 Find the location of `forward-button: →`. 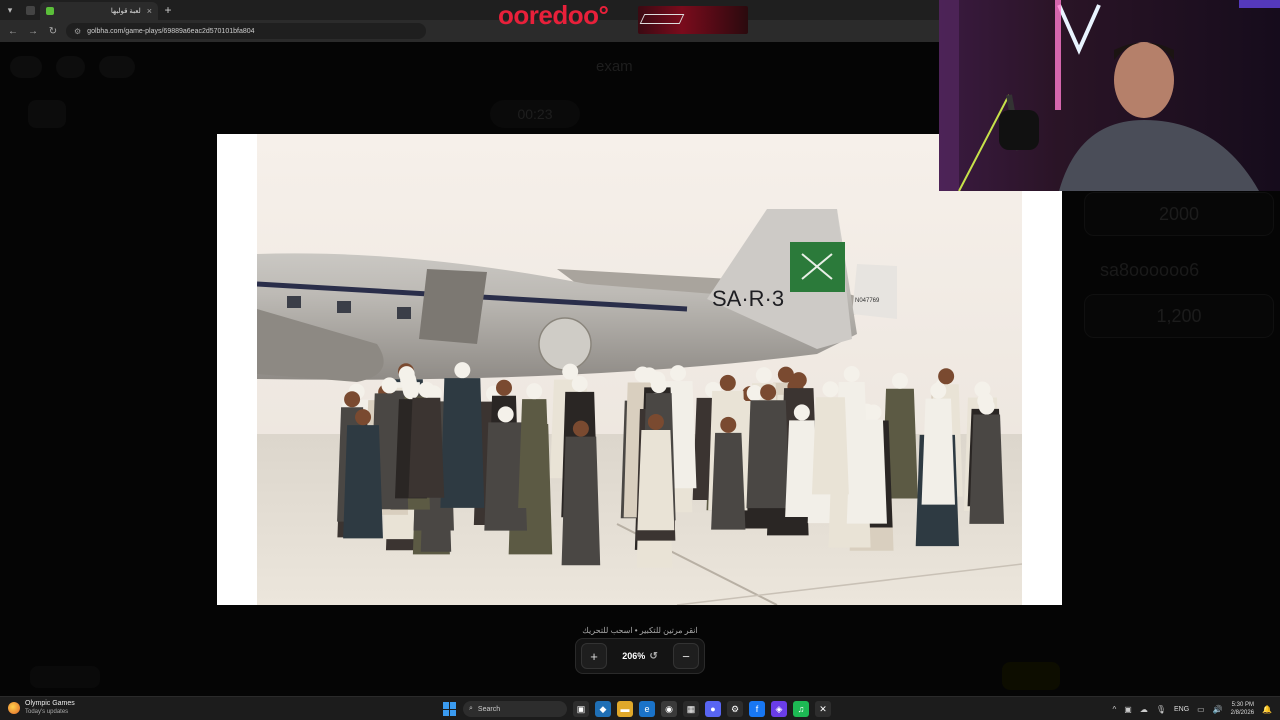

forward-button: → is located at coordinates (33, 31).